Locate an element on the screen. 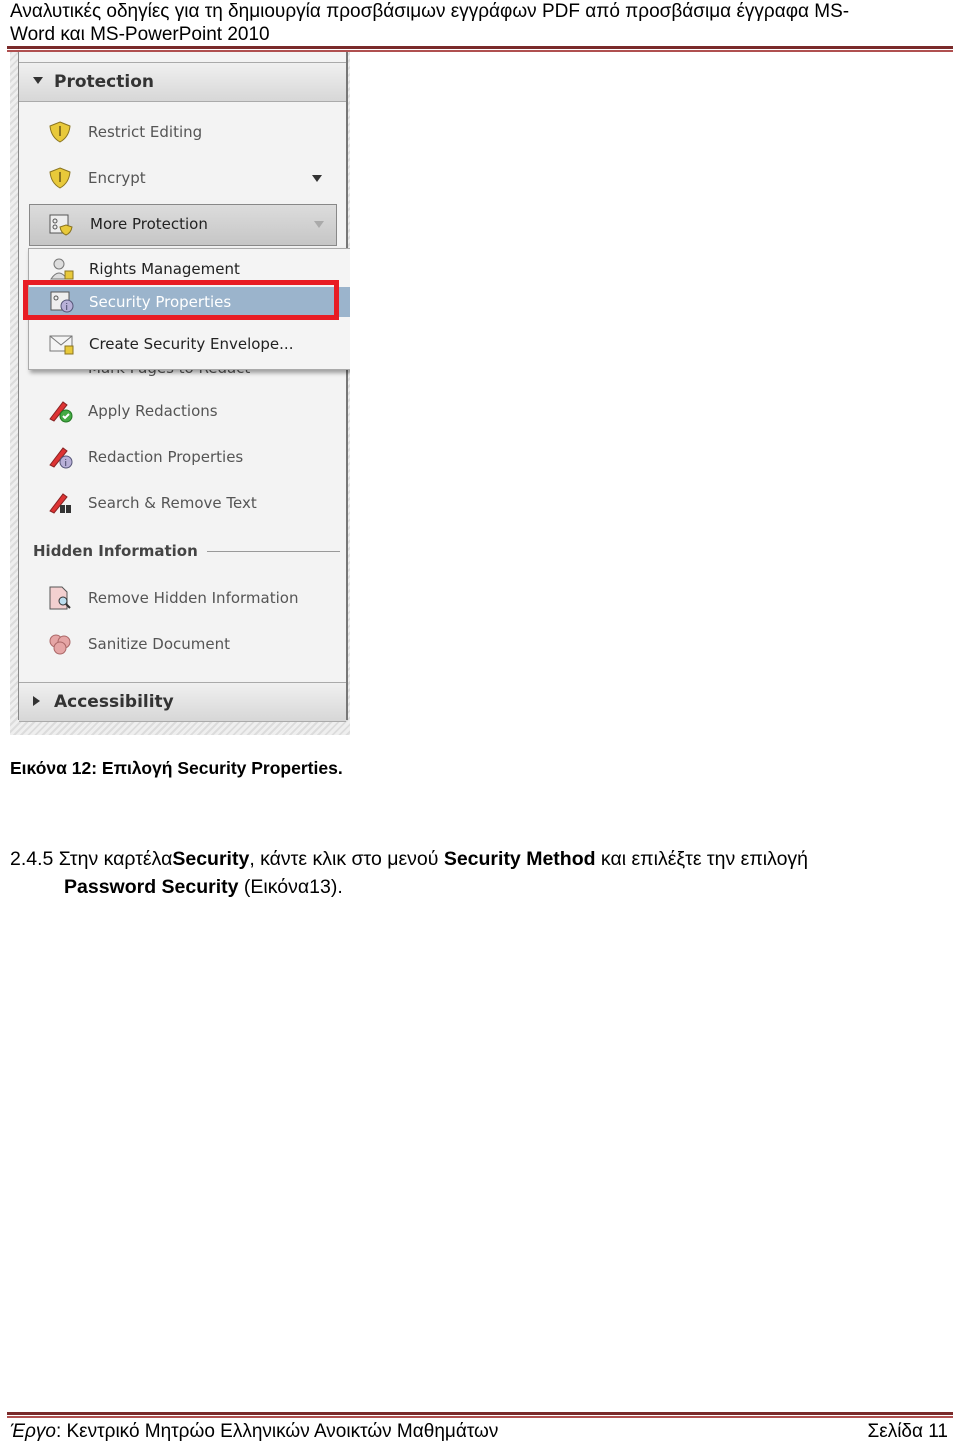 The width and height of the screenshot is (960, 1446). sanitize-icon is located at coordinates (60, 644).